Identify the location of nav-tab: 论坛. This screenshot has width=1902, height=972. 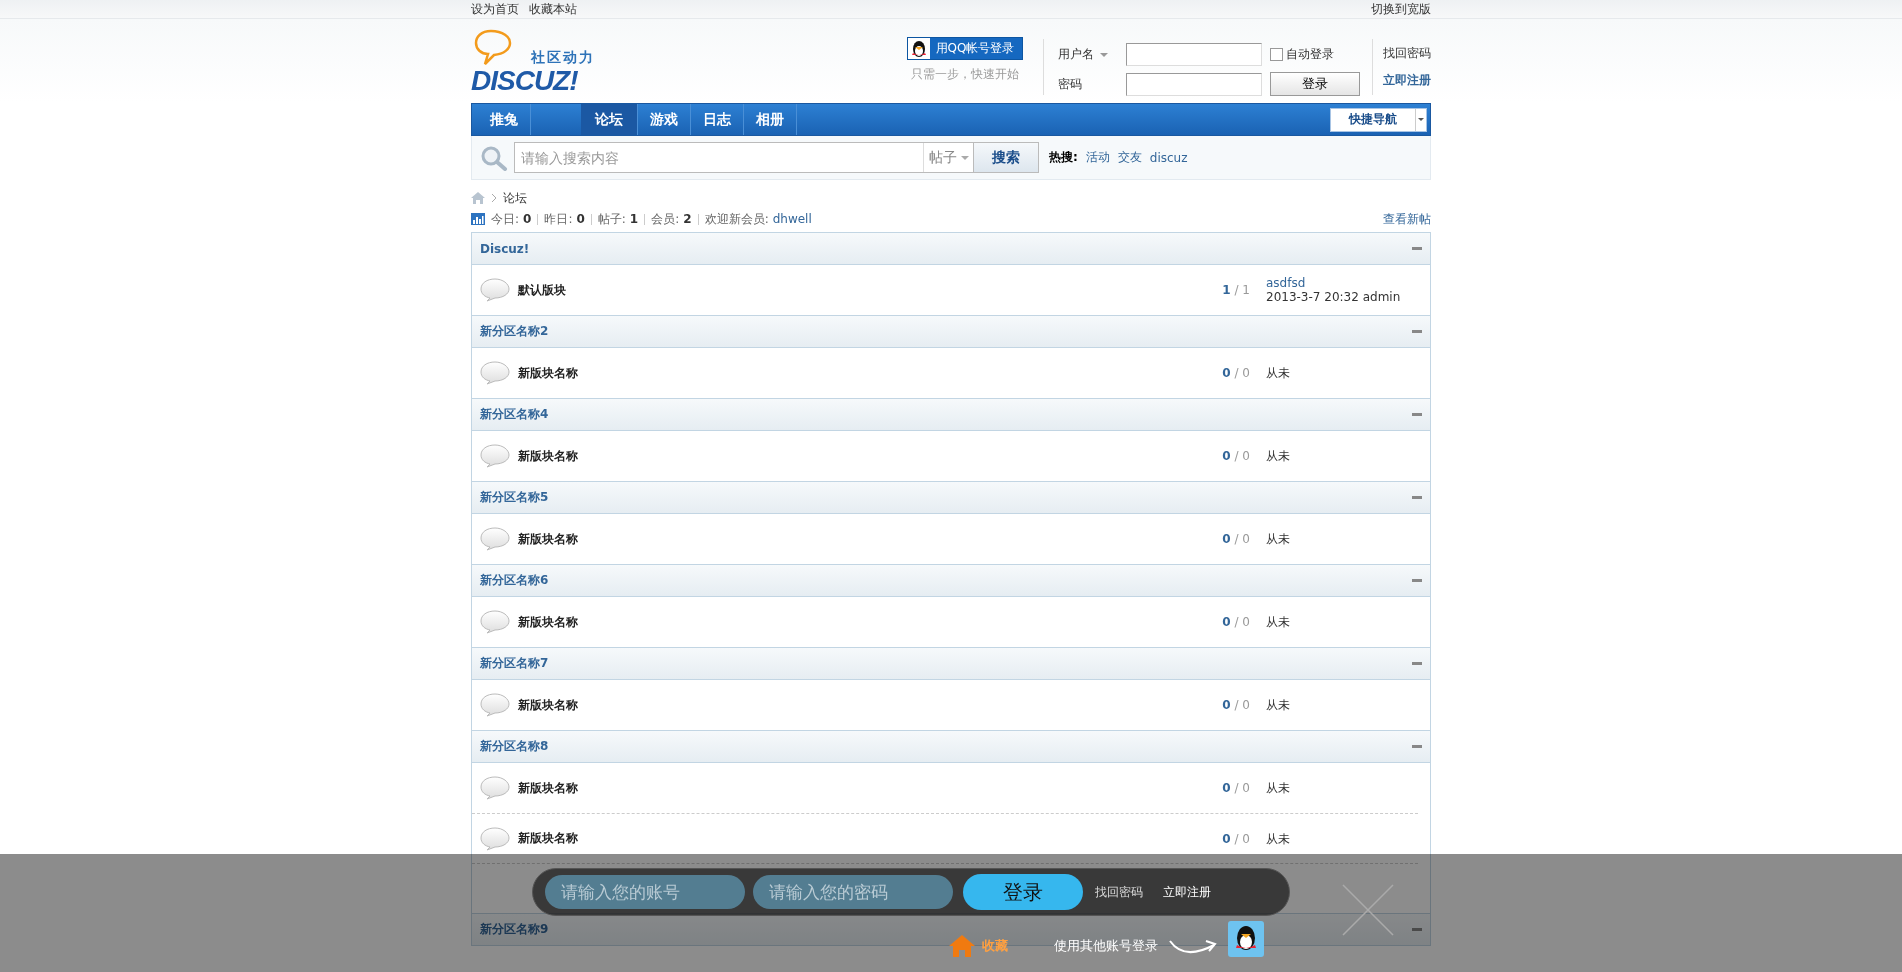
(609, 119).